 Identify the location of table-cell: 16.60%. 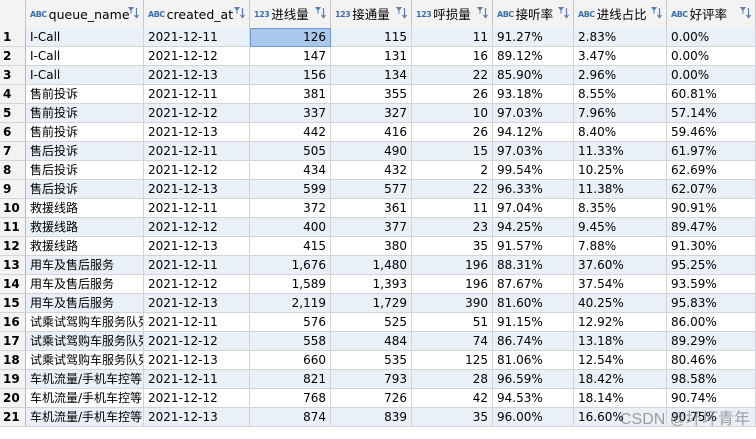
(620, 417).